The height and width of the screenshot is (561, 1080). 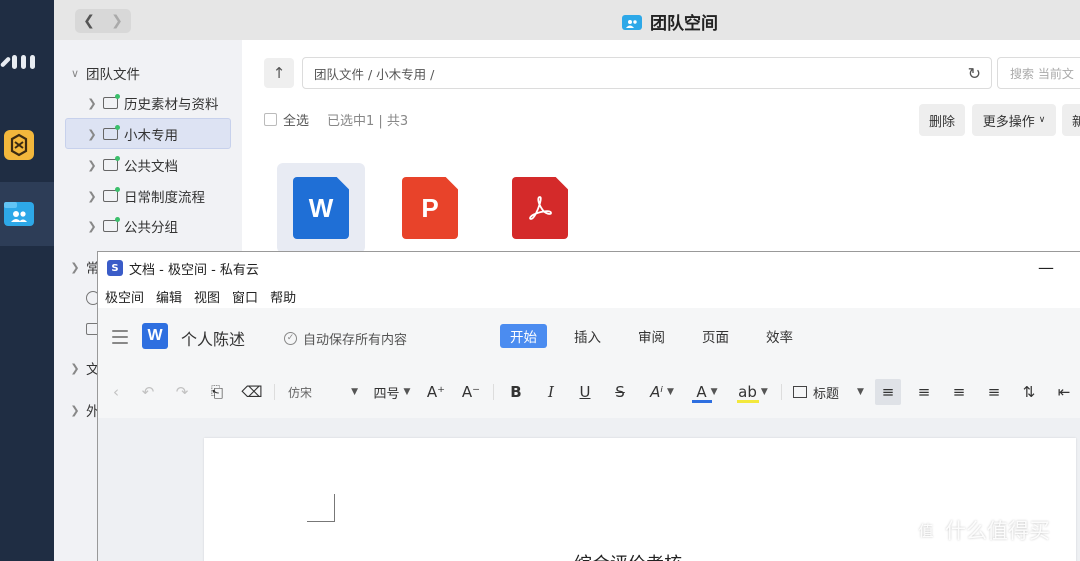 I want to click on sidebar-section-3: ❯ 外, so click(x=83, y=410).